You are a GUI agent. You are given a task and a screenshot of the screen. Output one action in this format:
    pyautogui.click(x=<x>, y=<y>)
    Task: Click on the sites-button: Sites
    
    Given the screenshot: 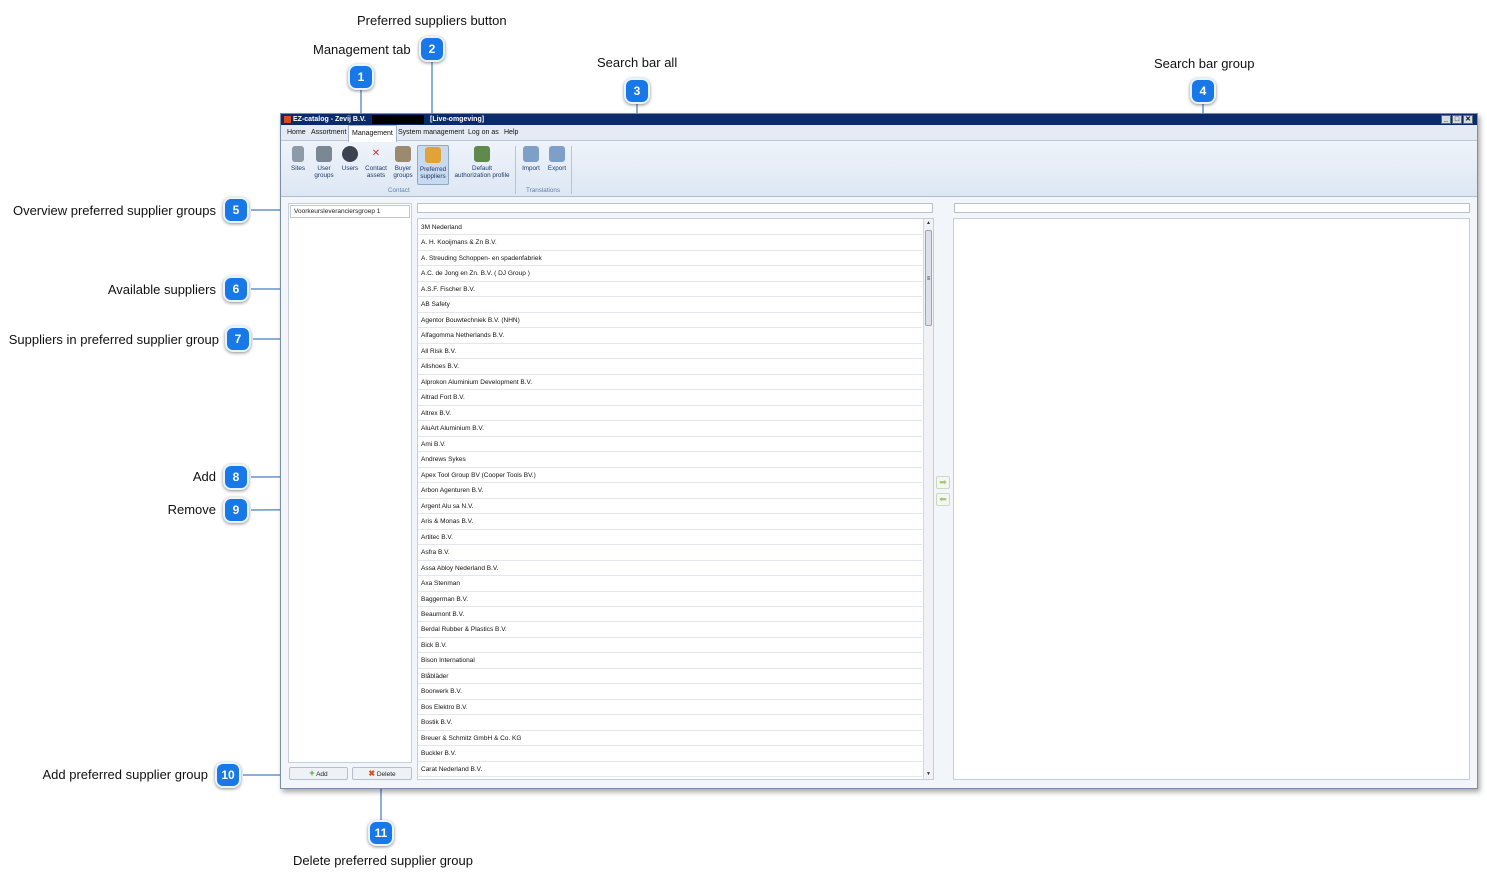 What is the action you would take?
    pyautogui.click(x=298, y=165)
    